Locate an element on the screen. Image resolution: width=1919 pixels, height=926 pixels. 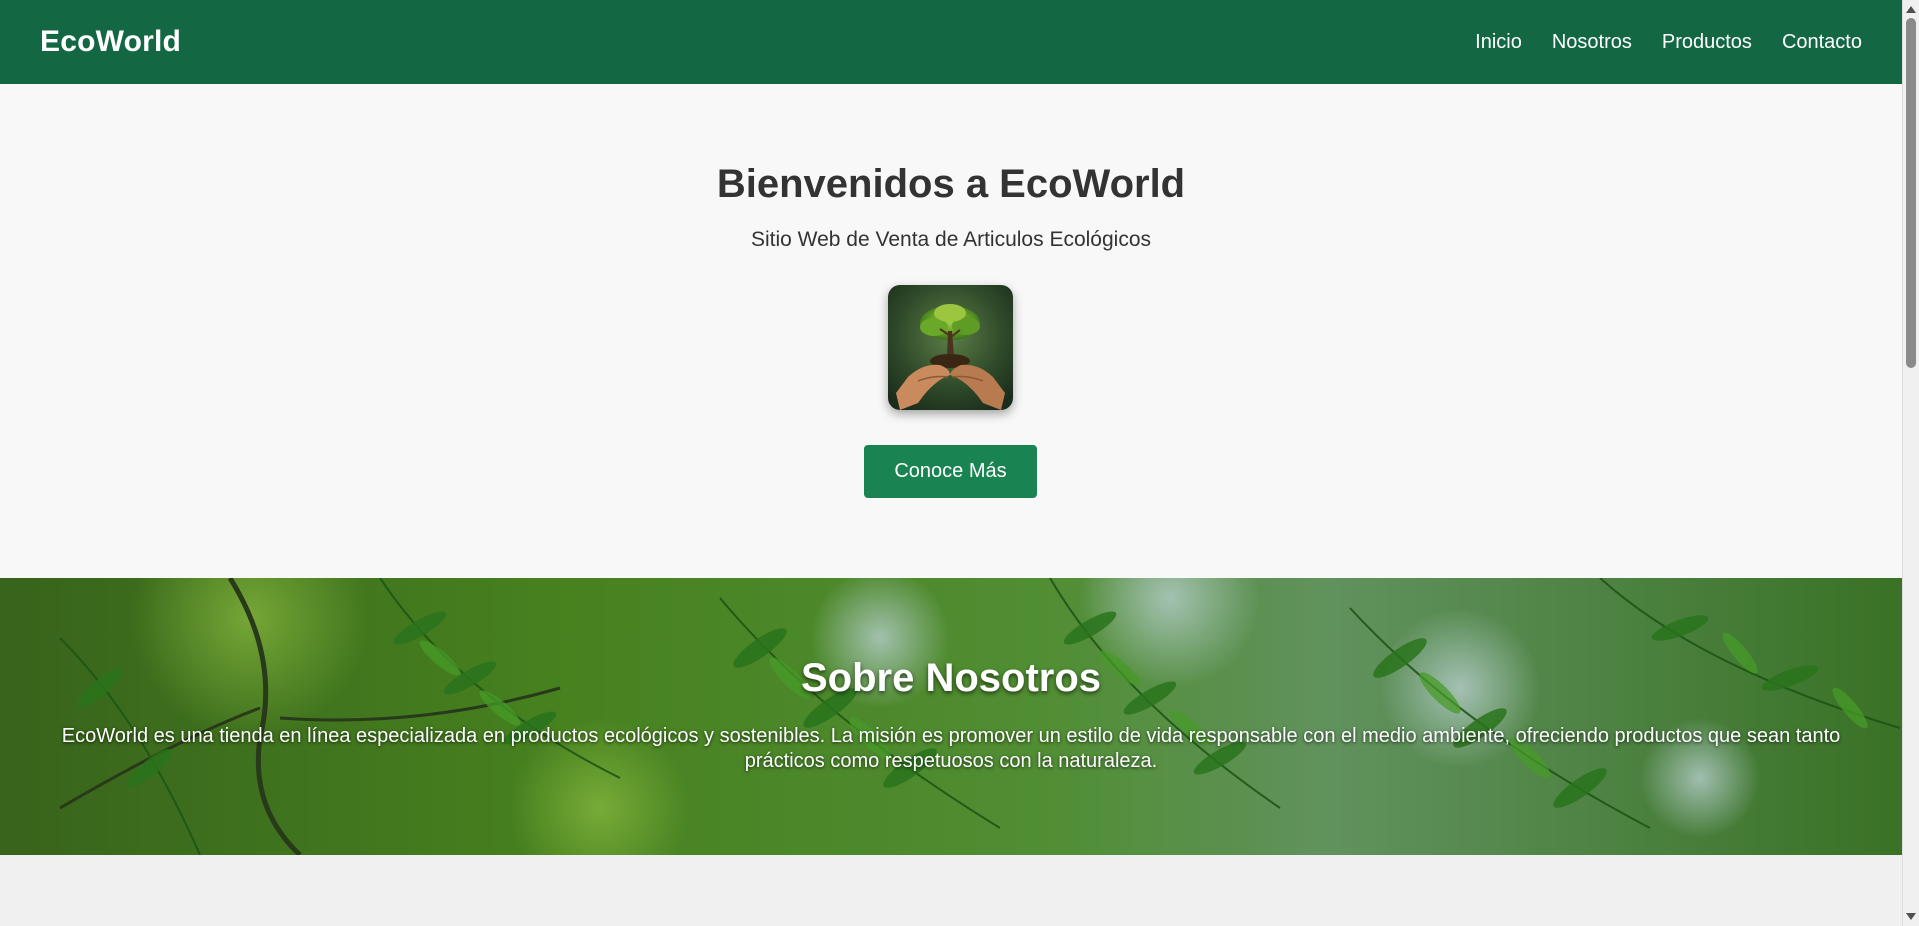
main-nav: Inicio Nosotros Productos Contacto is located at coordinates (1668, 42).